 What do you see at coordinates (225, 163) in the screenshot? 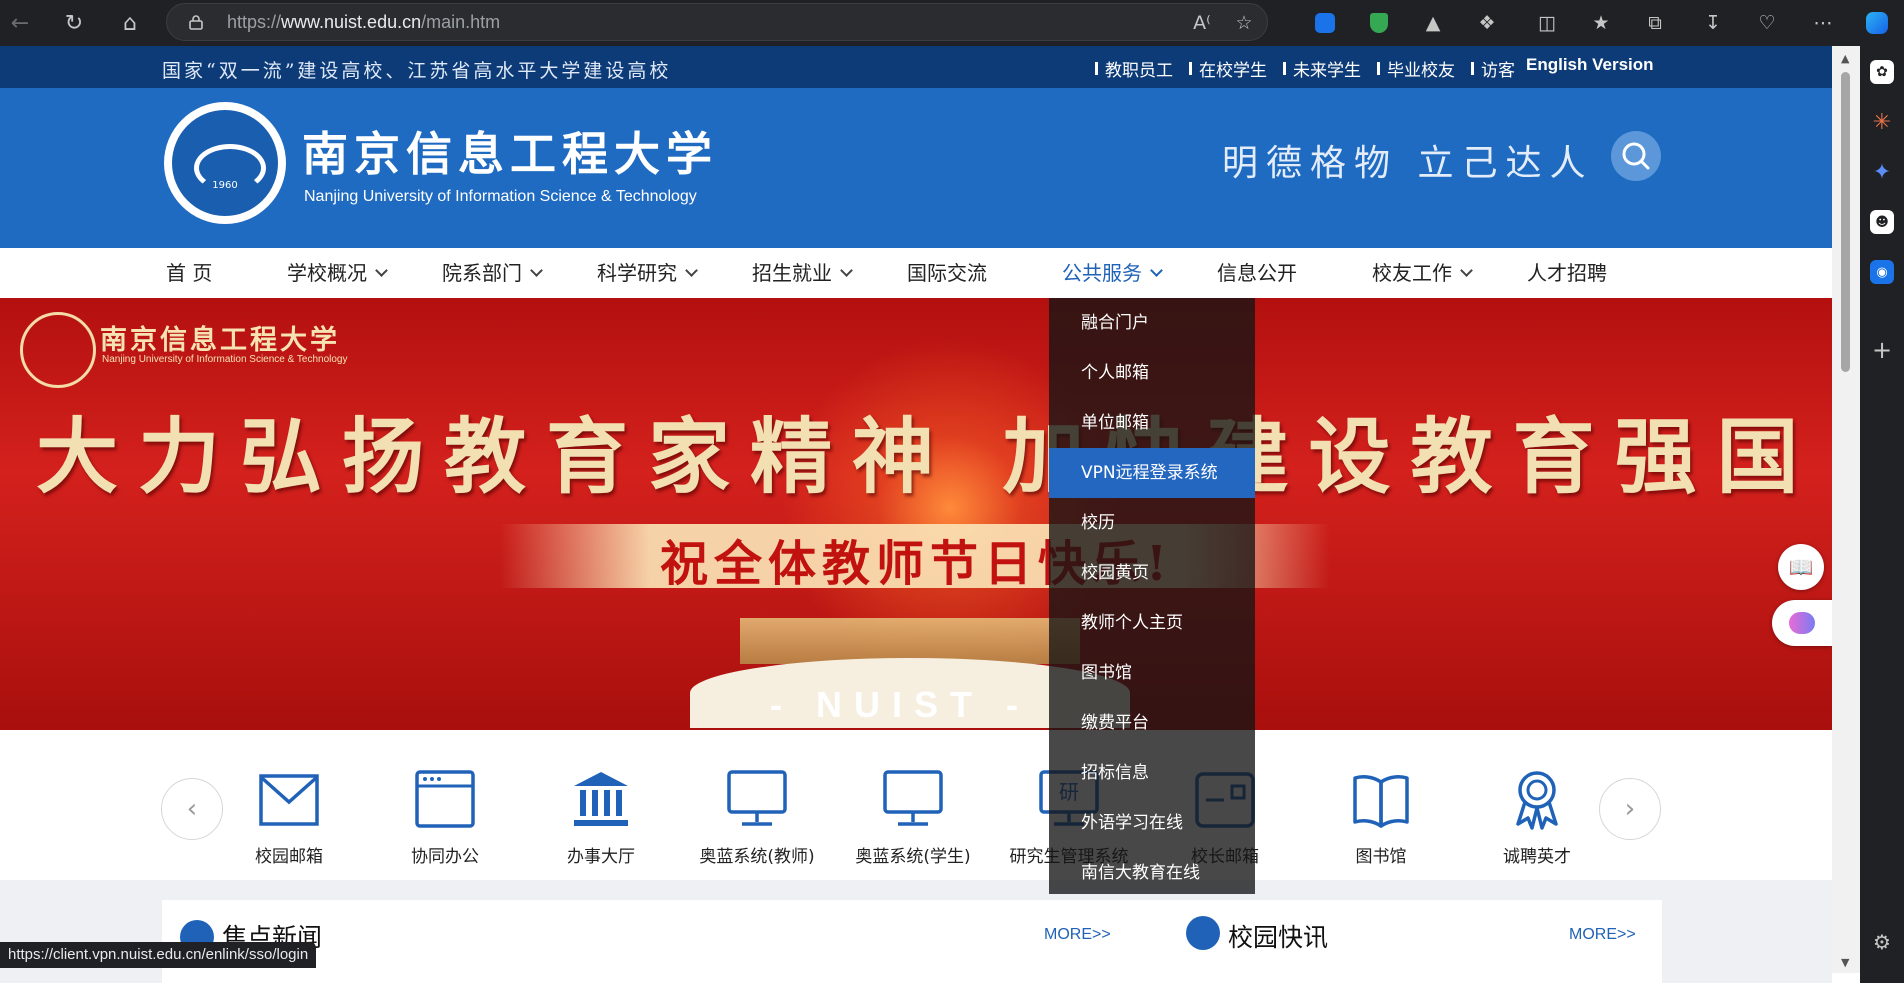
I see `university-logo: 1960` at bounding box center [225, 163].